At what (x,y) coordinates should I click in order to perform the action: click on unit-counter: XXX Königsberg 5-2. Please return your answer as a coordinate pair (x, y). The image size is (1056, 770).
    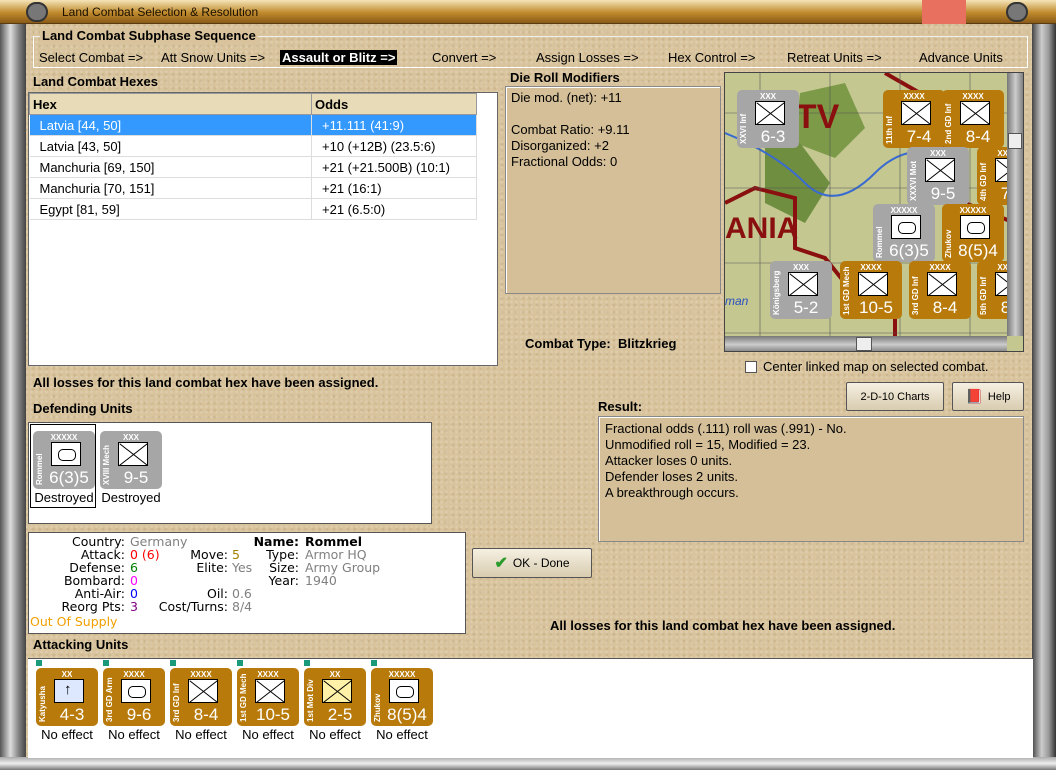
    Looking at the image, I should click on (801, 290).